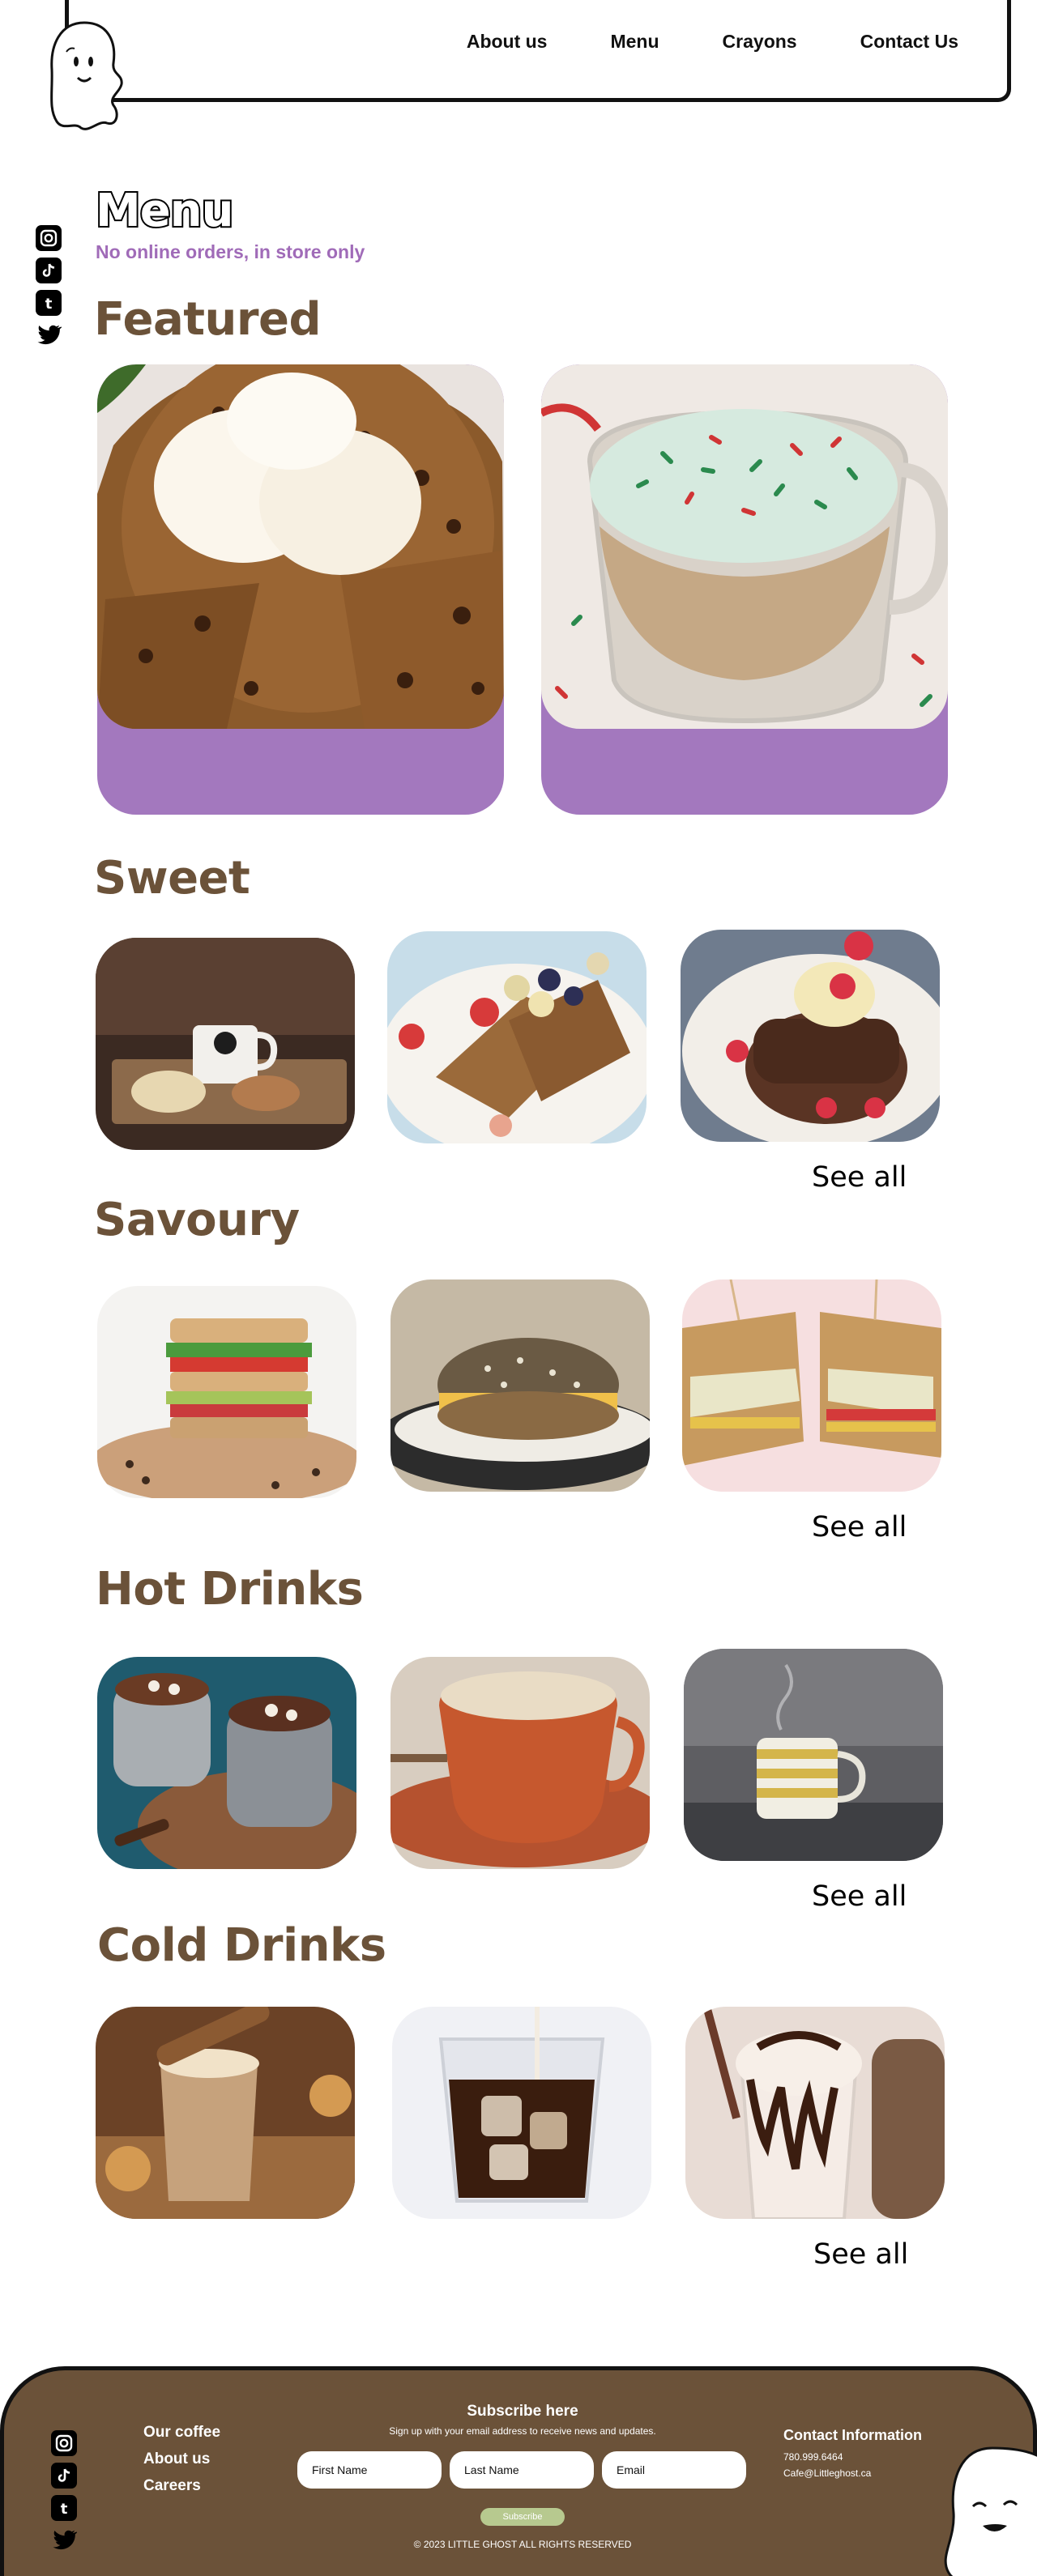 Image resolution: width=1037 pixels, height=2576 pixels. I want to click on cold-drinks-item-chocolate-milkshake, so click(815, 2113).